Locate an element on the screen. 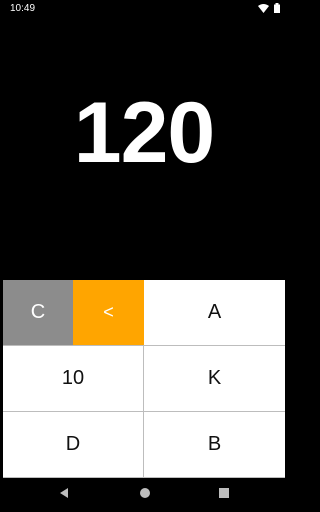  nav-home-icon is located at coordinates (145, 493).